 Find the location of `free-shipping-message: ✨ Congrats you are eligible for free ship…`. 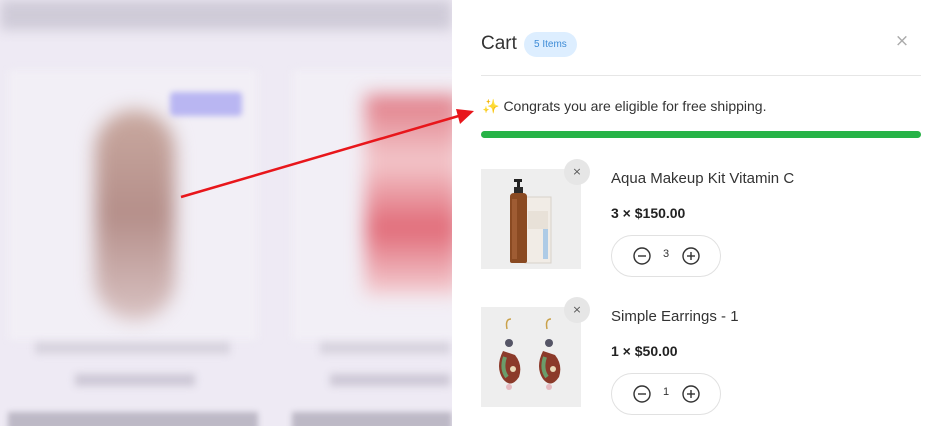

free-shipping-message: ✨ Congrats you are eligible for free ship… is located at coordinates (624, 106).